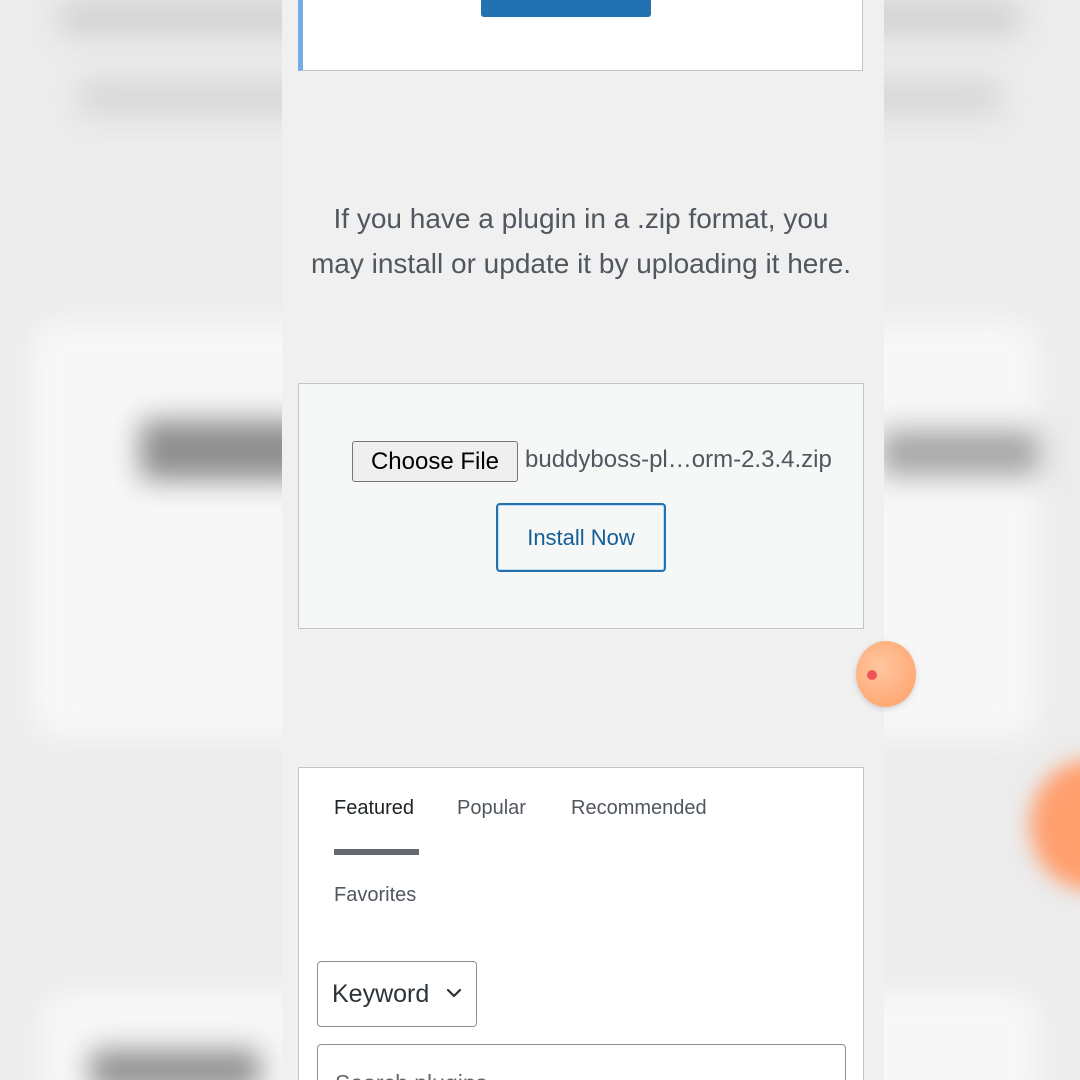 This screenshot has height=1080, width=1080. Describe the element at coordinates (435, 461) in the screenshot. I see `choose-file-button: Choose File` at that location.